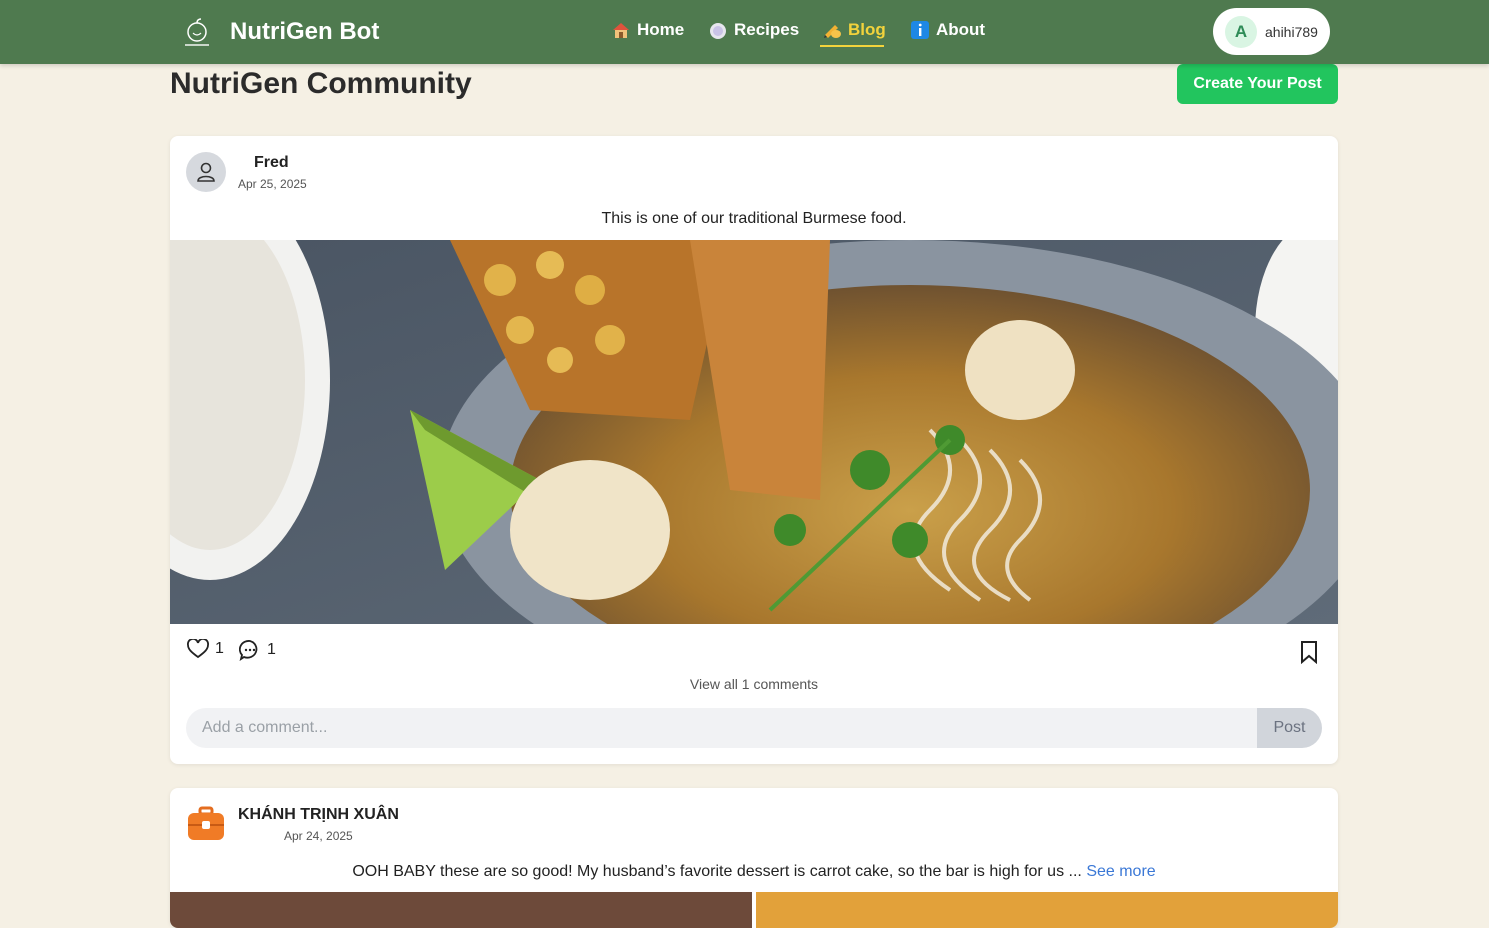 This screenshot has width=1489, height=928. I want to click on see-more-link: See more, so click(1120, 871).